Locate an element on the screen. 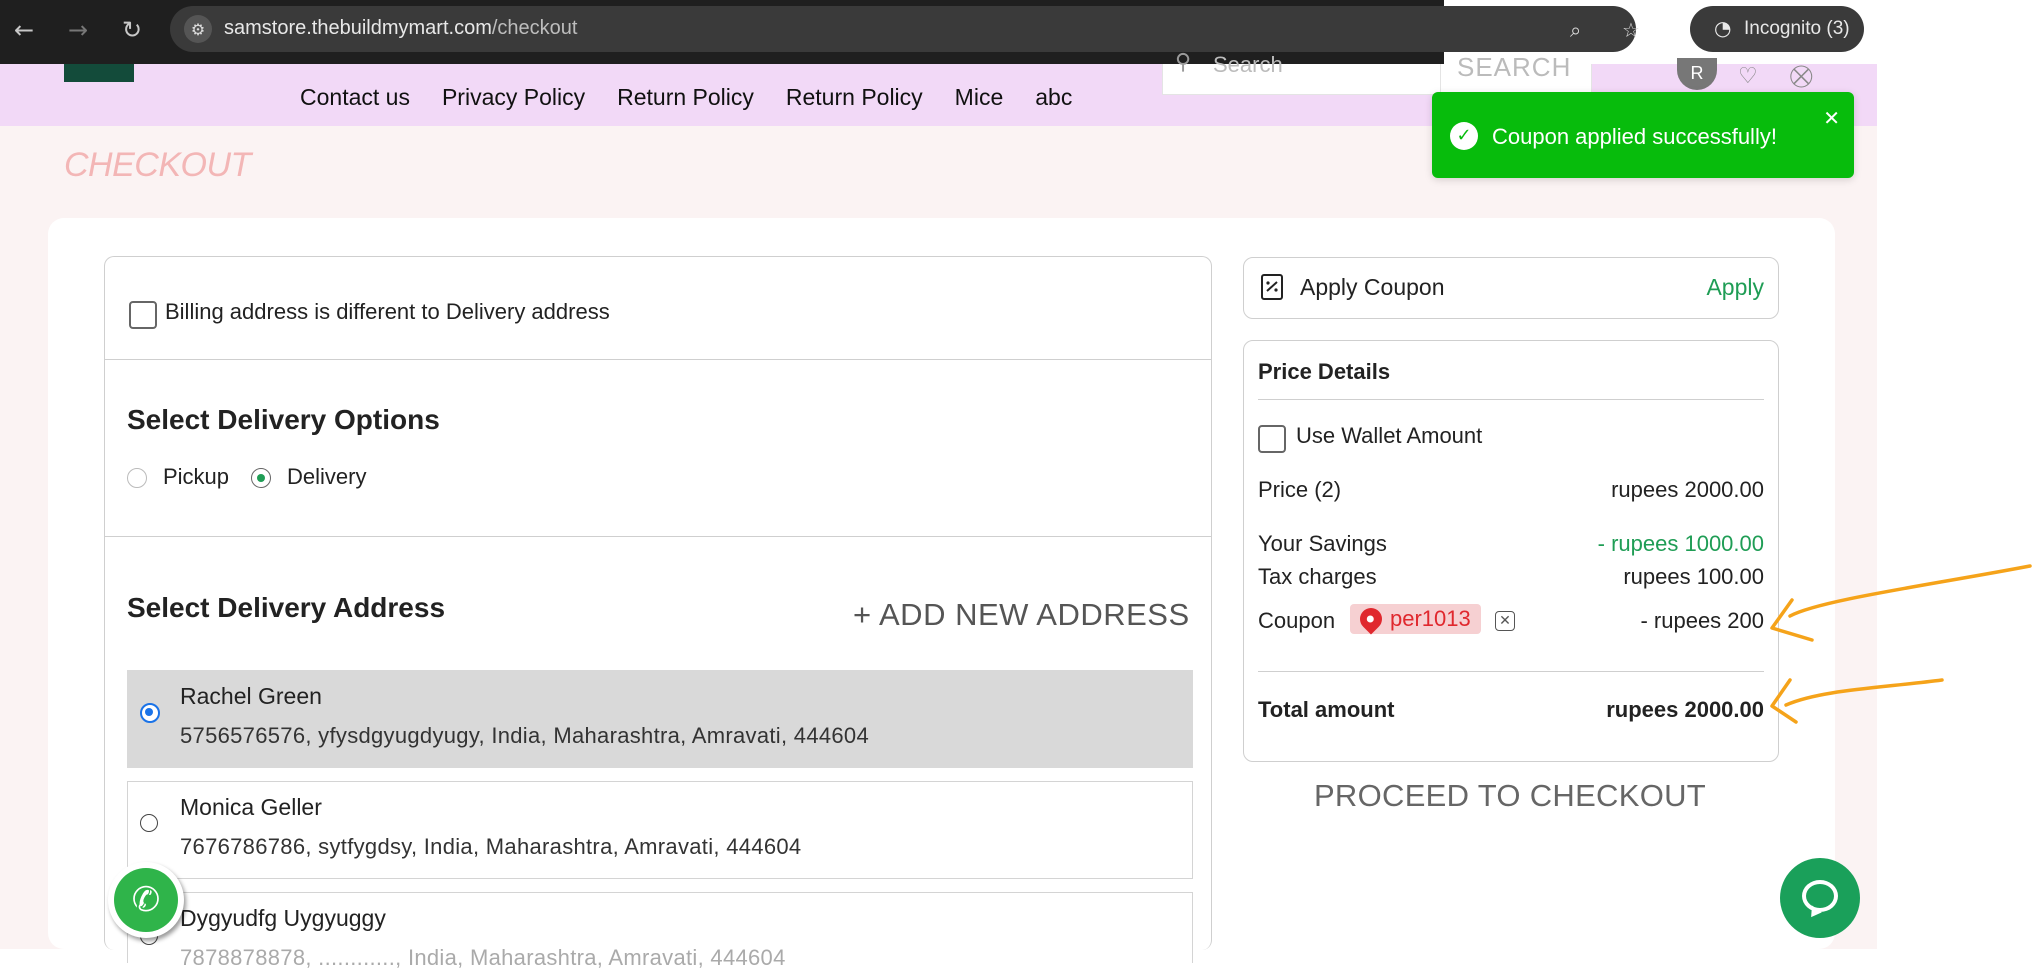  menu-item-contact: Contact us is located at coordinates (355, 97).